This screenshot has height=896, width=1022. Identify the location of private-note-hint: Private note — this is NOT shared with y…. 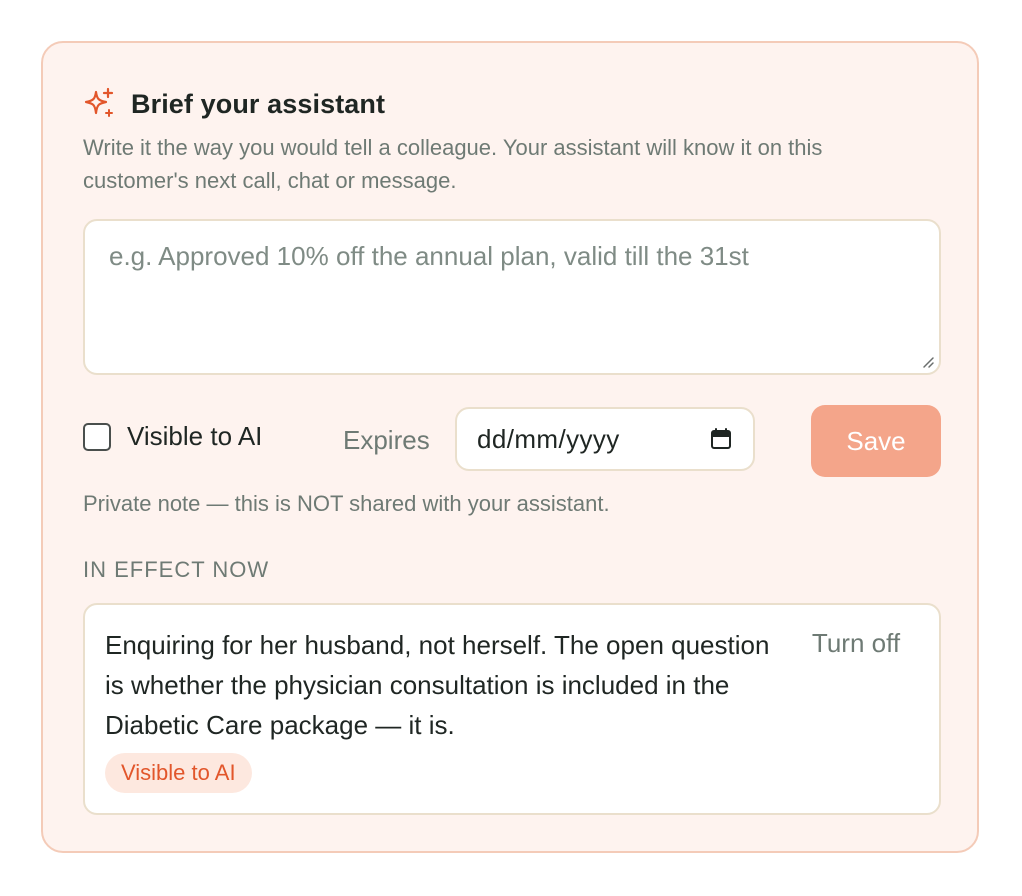
(346, 503).